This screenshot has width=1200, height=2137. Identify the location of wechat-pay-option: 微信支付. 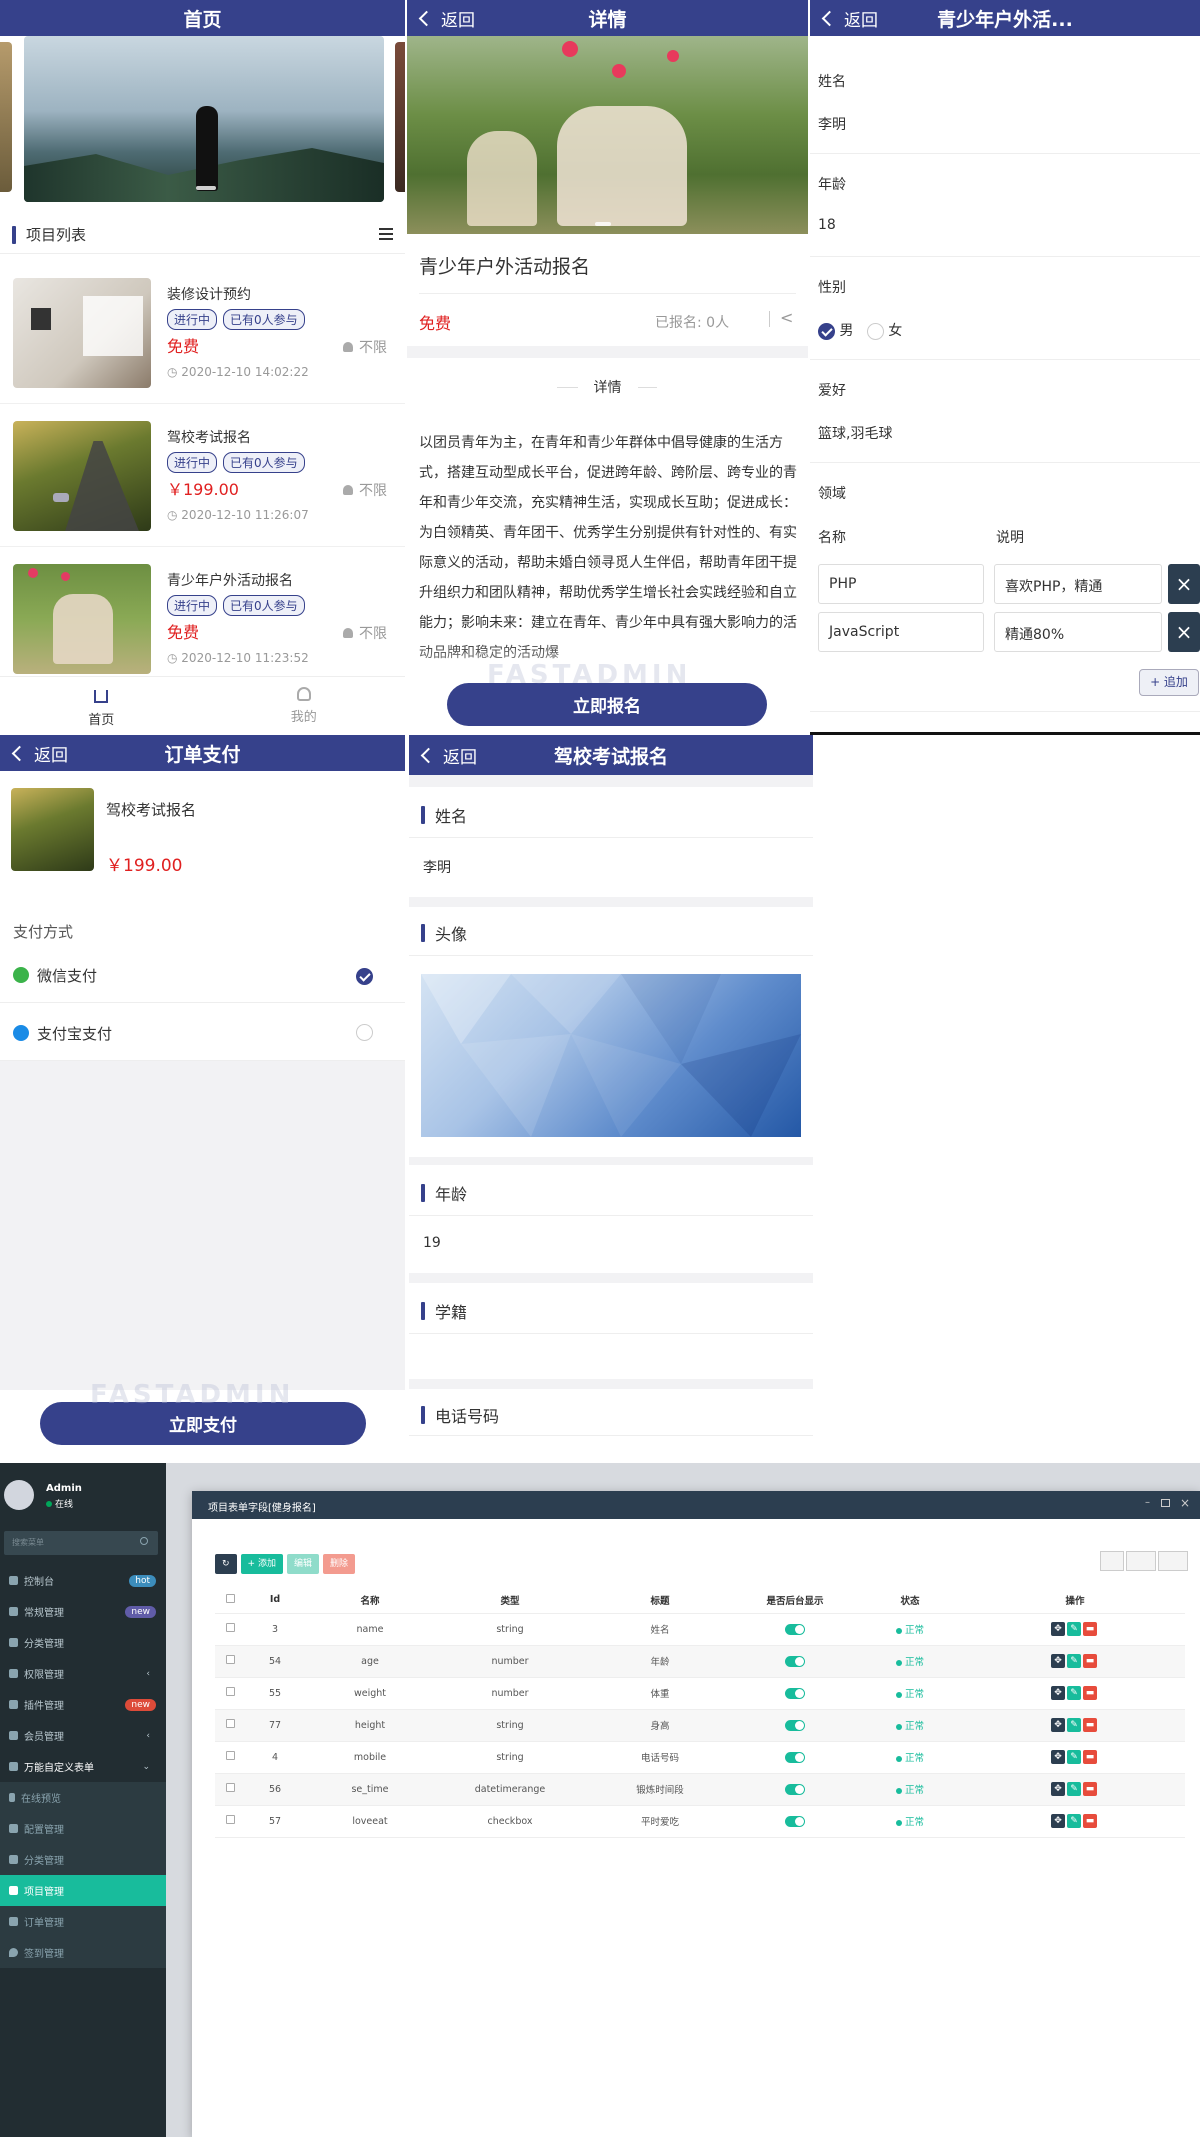
(202, 974).